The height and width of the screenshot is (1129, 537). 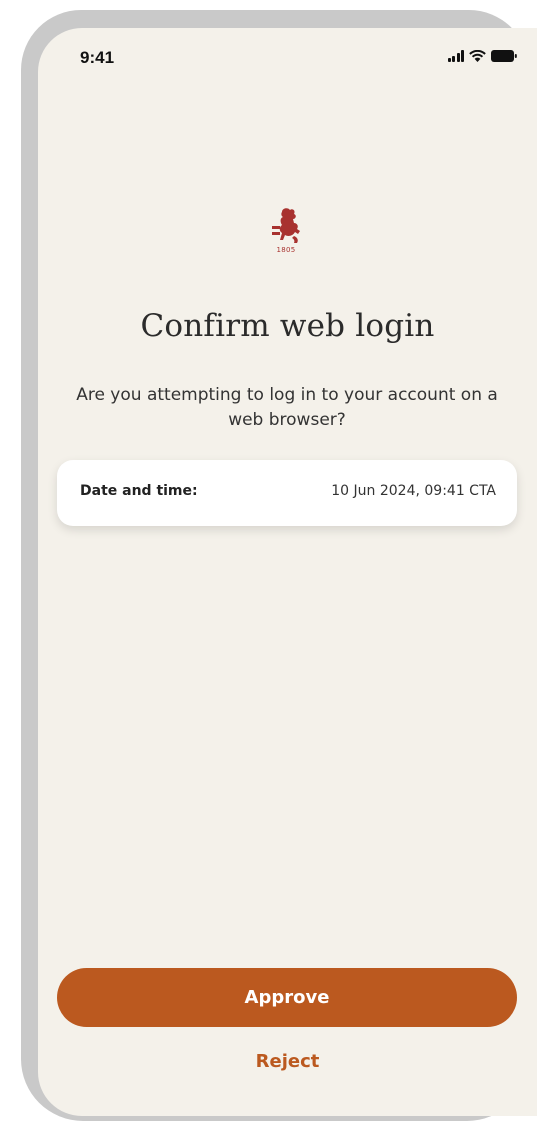 I want to click on signal-icon, so click(x=455, y=56).